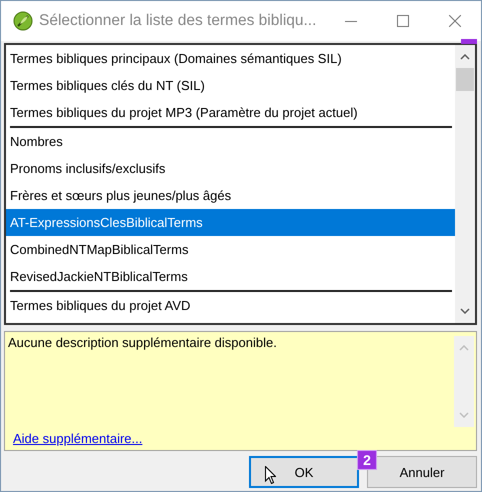 Image resolution: width=482 pixels, height=492 pixels. Describe the element at coordinates (230, 168) in the screenshot. I see `list-item: Pronoms inclusifs/exclusifs` at that location.